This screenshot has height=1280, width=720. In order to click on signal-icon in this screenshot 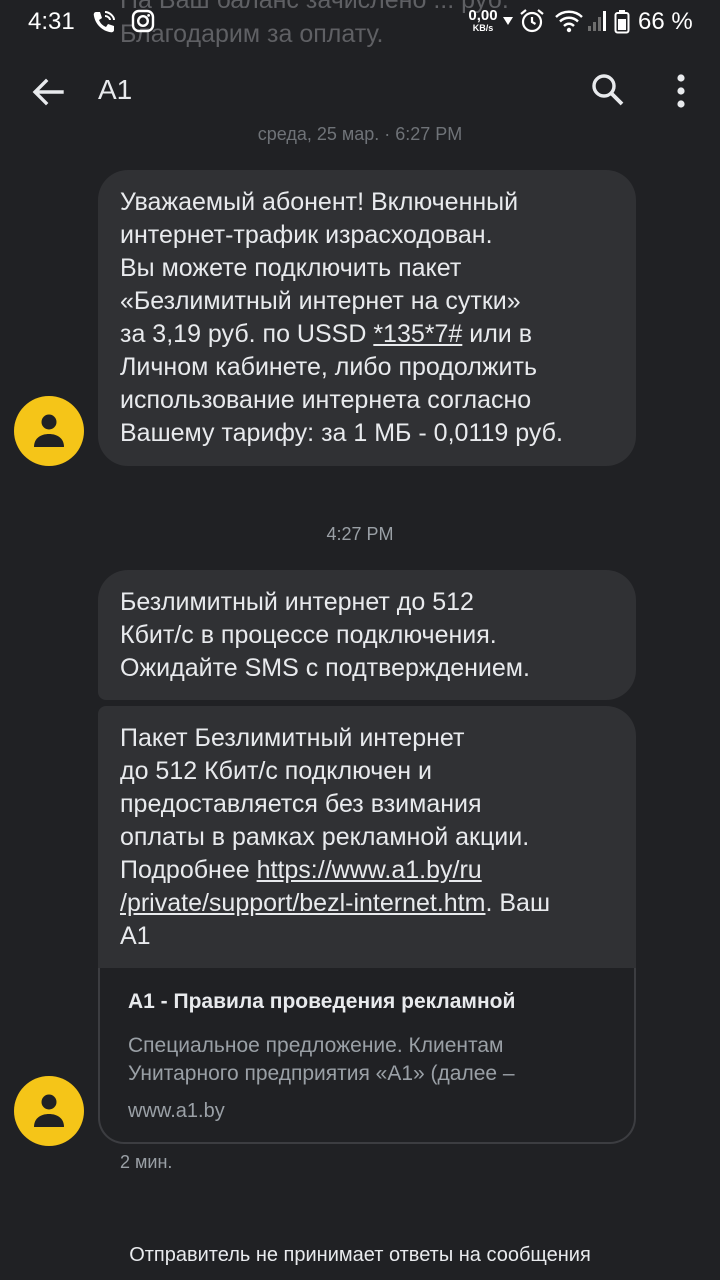, I will do `click(597, 21)`.